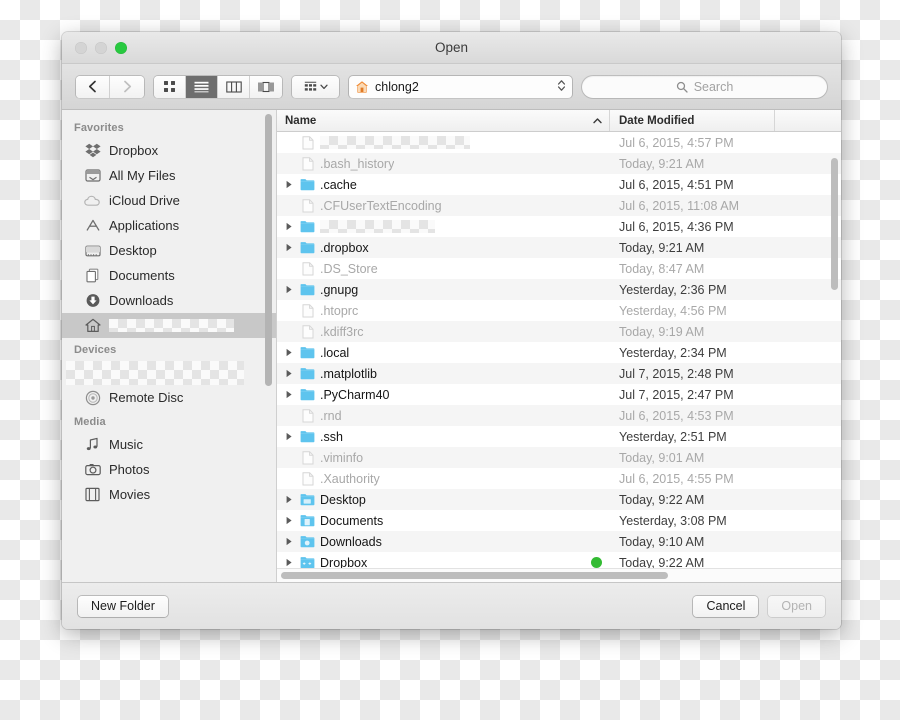  What do you see at coordinates (559, 184) in the screenshot?
I see `table-row: .cache Jul 6, 2015, 4:51 PM` at bounding box center [559, 184].